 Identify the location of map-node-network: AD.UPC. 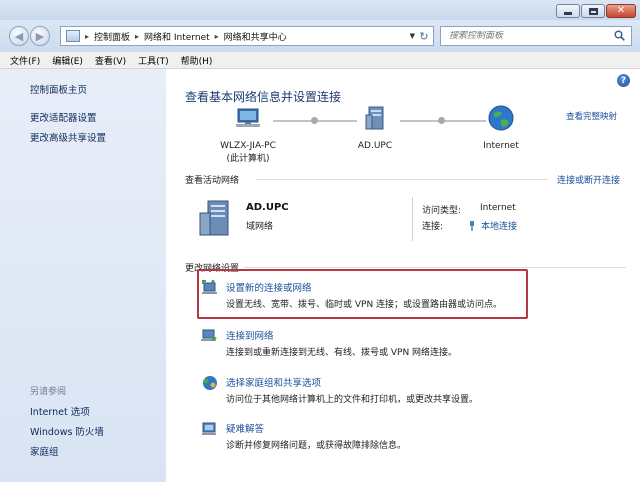
(375, 127).